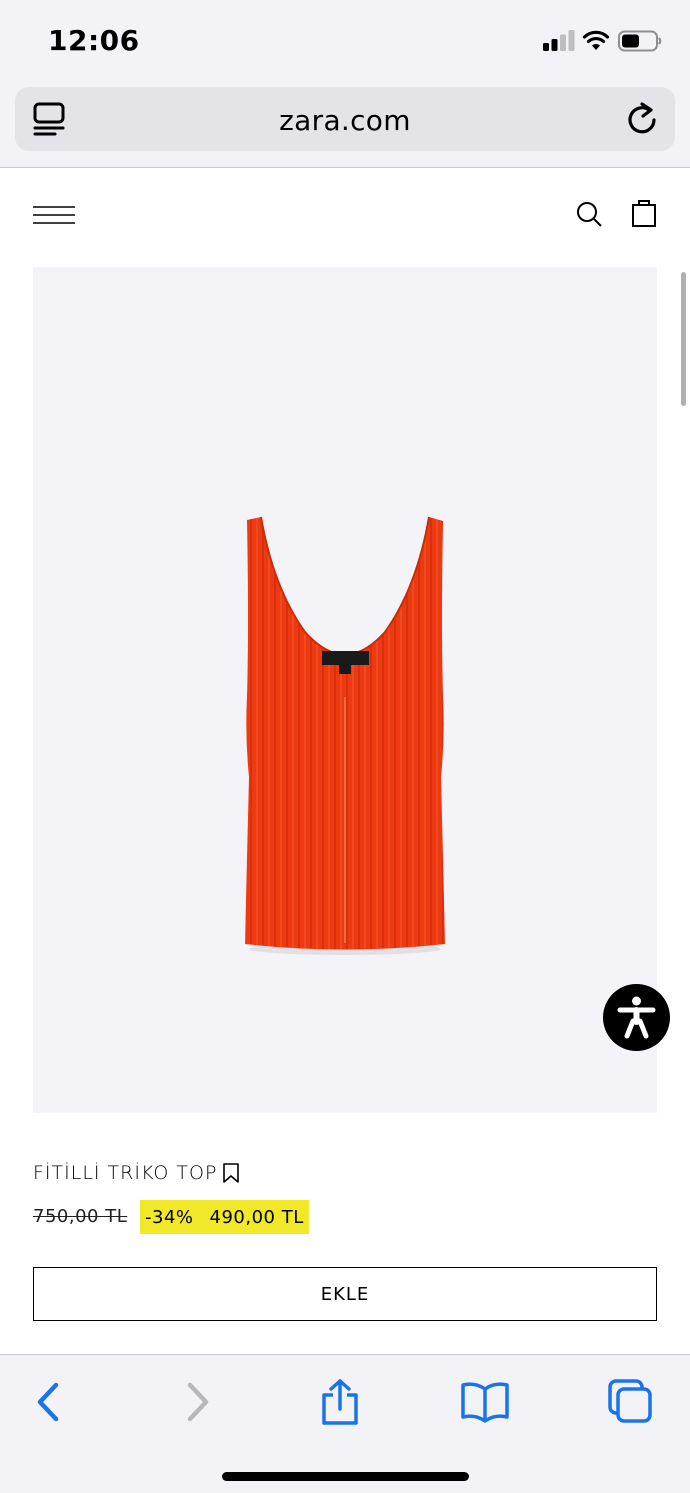  Describe the element at coordinates (345, 735) in the screenshot. I see `tank-top-illustration` at that location.